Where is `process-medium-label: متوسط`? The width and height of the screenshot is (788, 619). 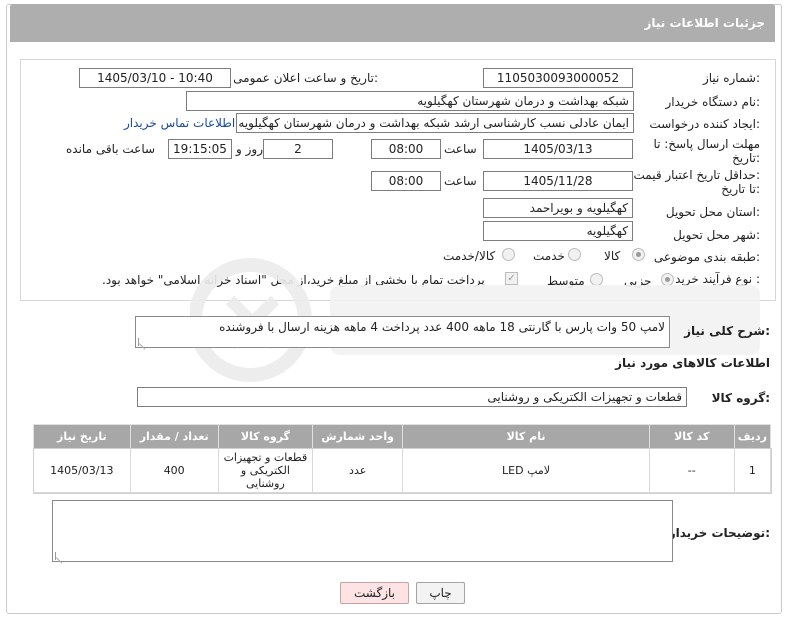 process-medium-label: متوسط is located at coordinates (566, 281).